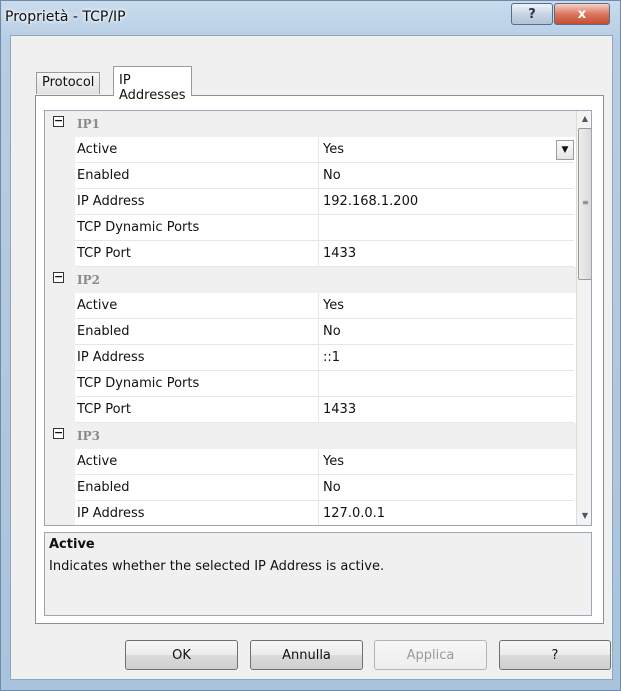 The width and height of the screenshot is (621, 691). Describe the element at coordinates (446, 358) in the screenshot. I see `property-value: ::1` at that location.